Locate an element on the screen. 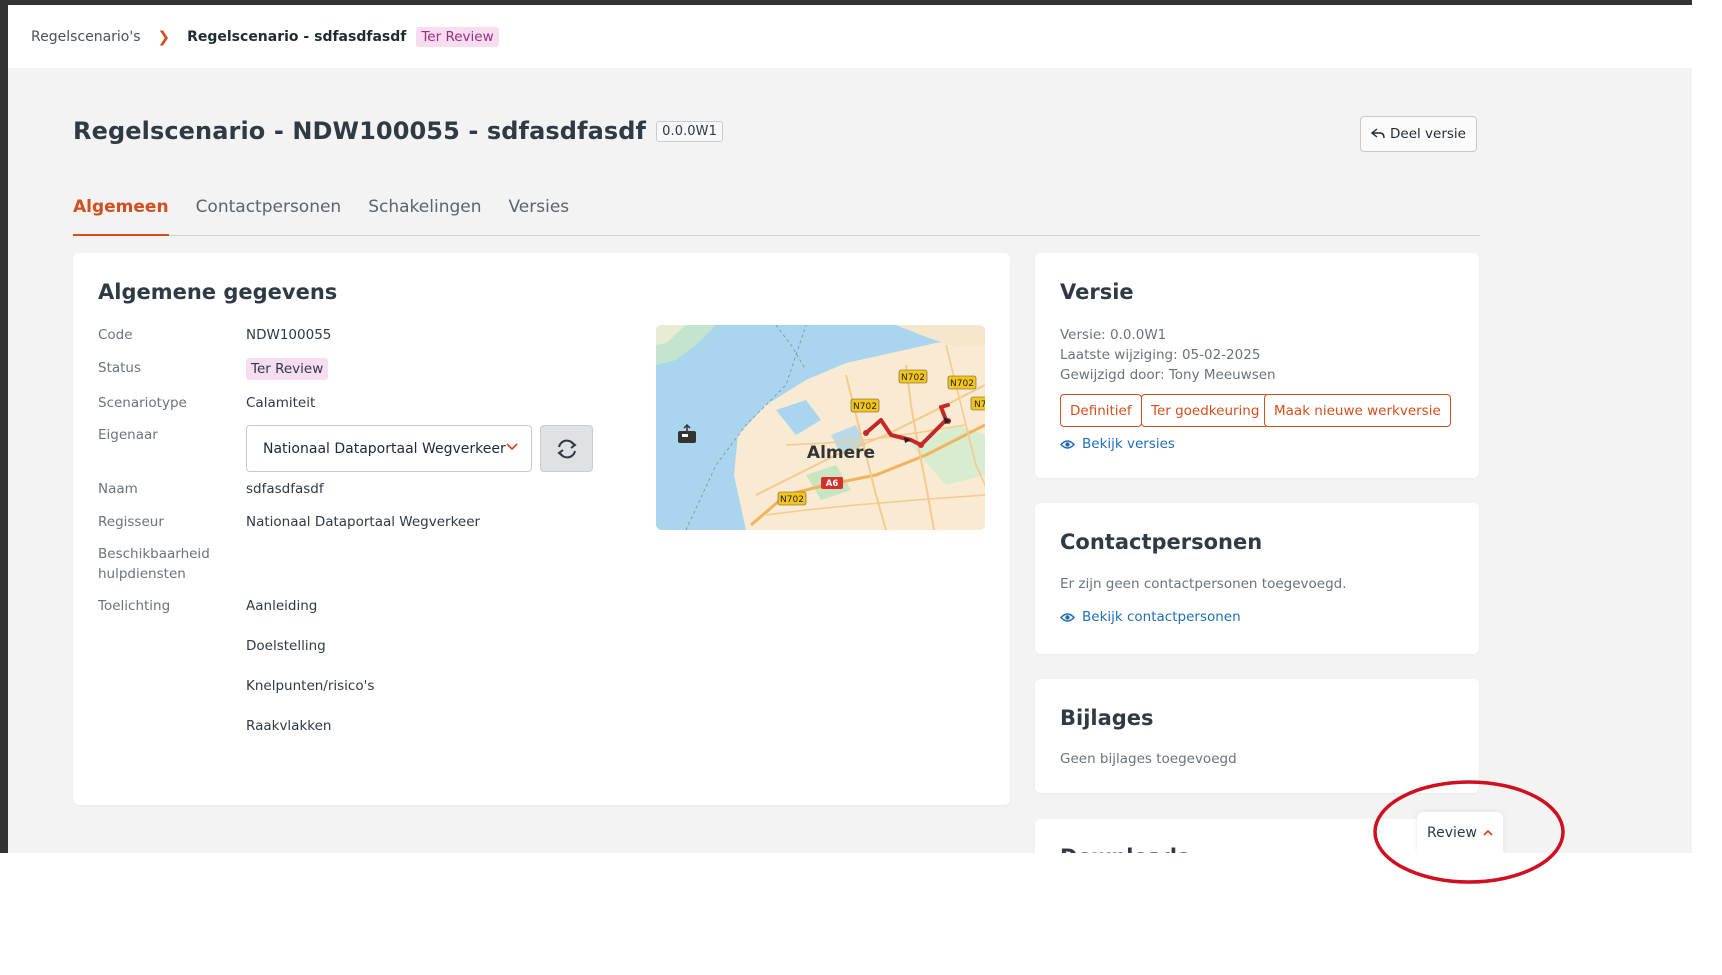 The width and height of the screenshot is (1722, 975). map-city-label: Almere is located at coordinates (841, 453).